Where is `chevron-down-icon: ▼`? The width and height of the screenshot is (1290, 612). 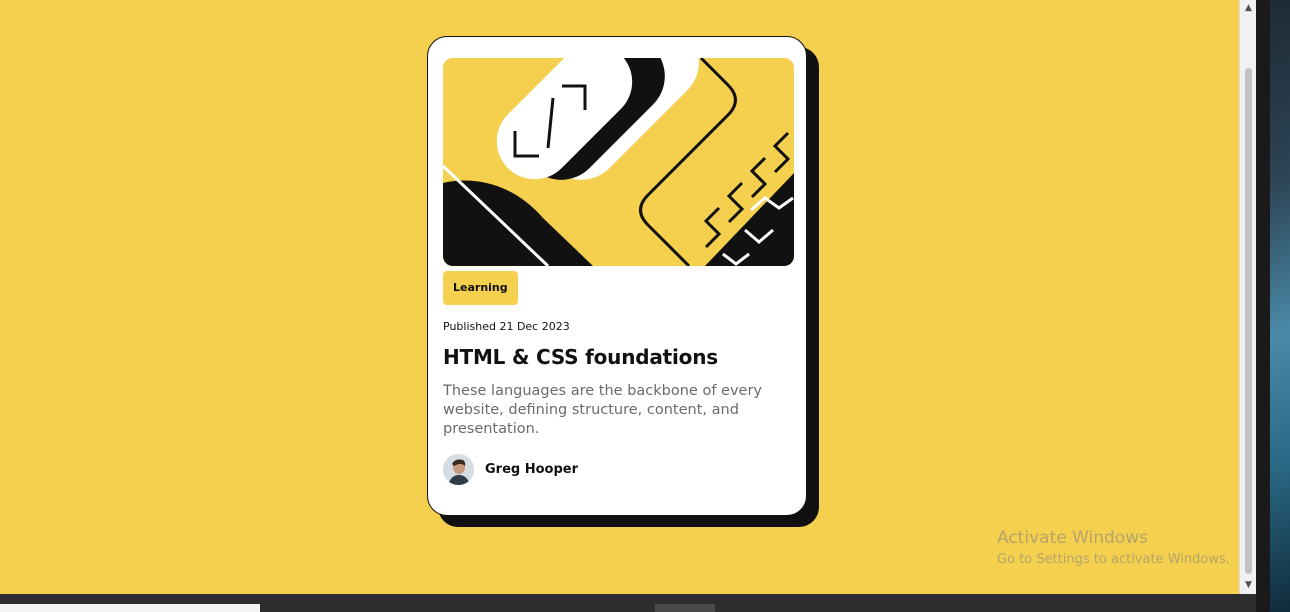
chevron-down-icon: ▼ is located at coordinates (1248, 585).